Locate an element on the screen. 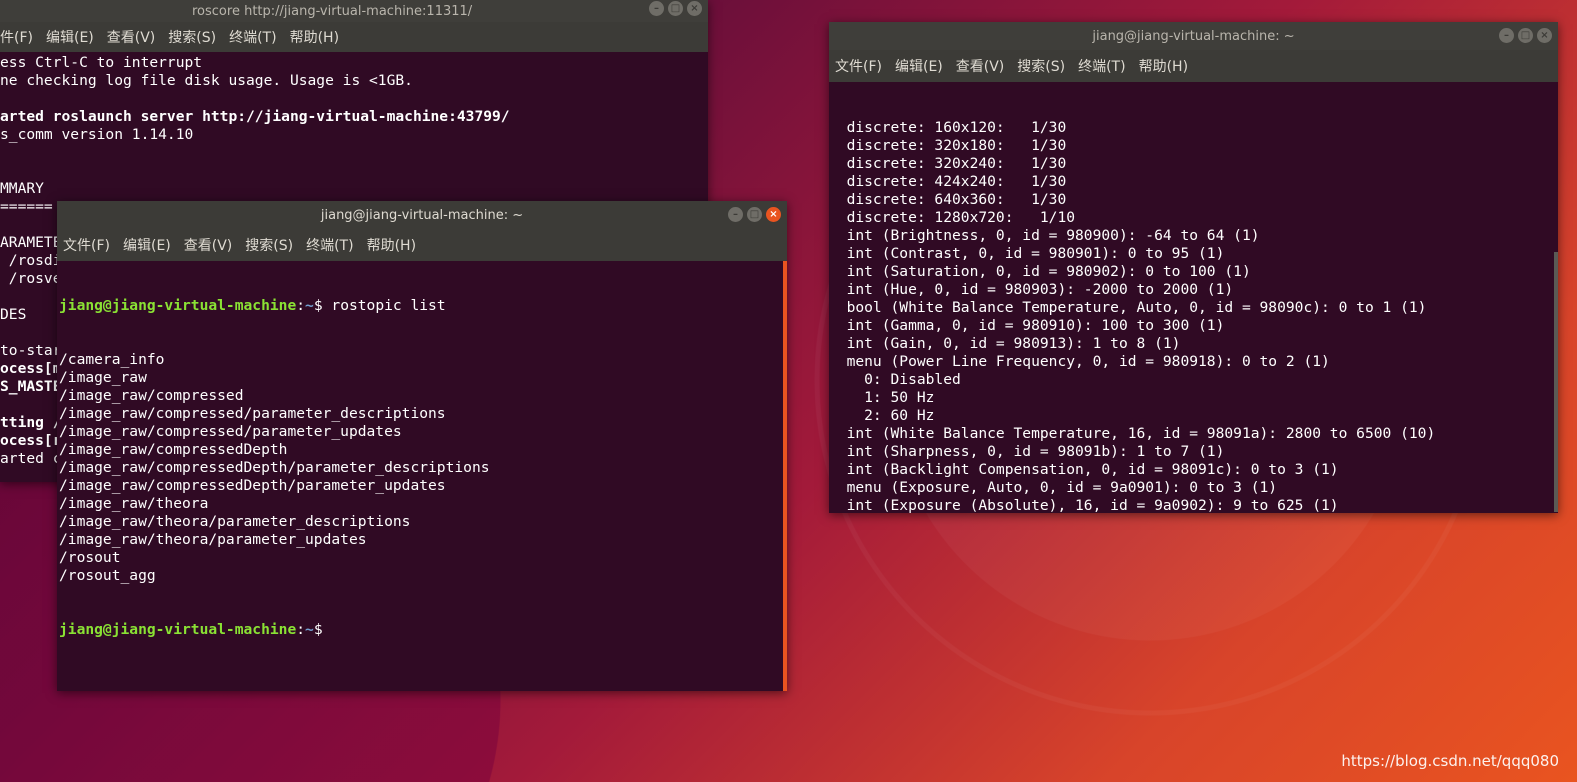  terminal-line: 1: 50 Hz is located at coordinates (882, 397).